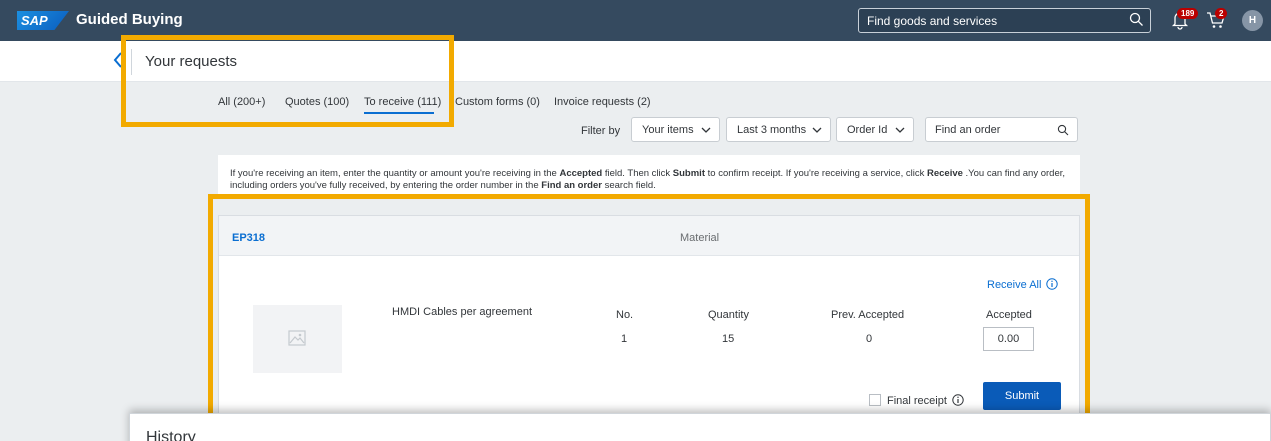 The height and width of the screenshot is (441, 1271). What do you see at coordinates (602, 102) in the screenshot?
I see `tab-invoice-requests: Invoice requests (2)` at bounding box center [602, 102].